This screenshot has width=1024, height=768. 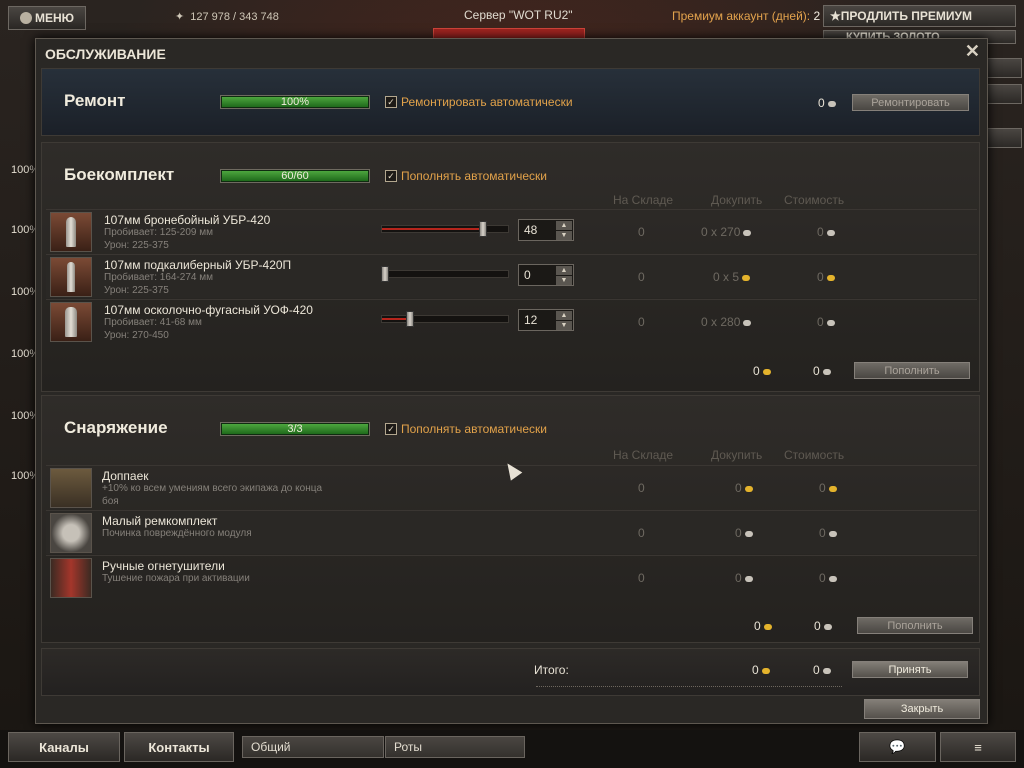 What do you see at coordinates (912, 370) in the screenshot?
I see `ammo-refill-button: Пополнить` at bounding box center [912, 370].